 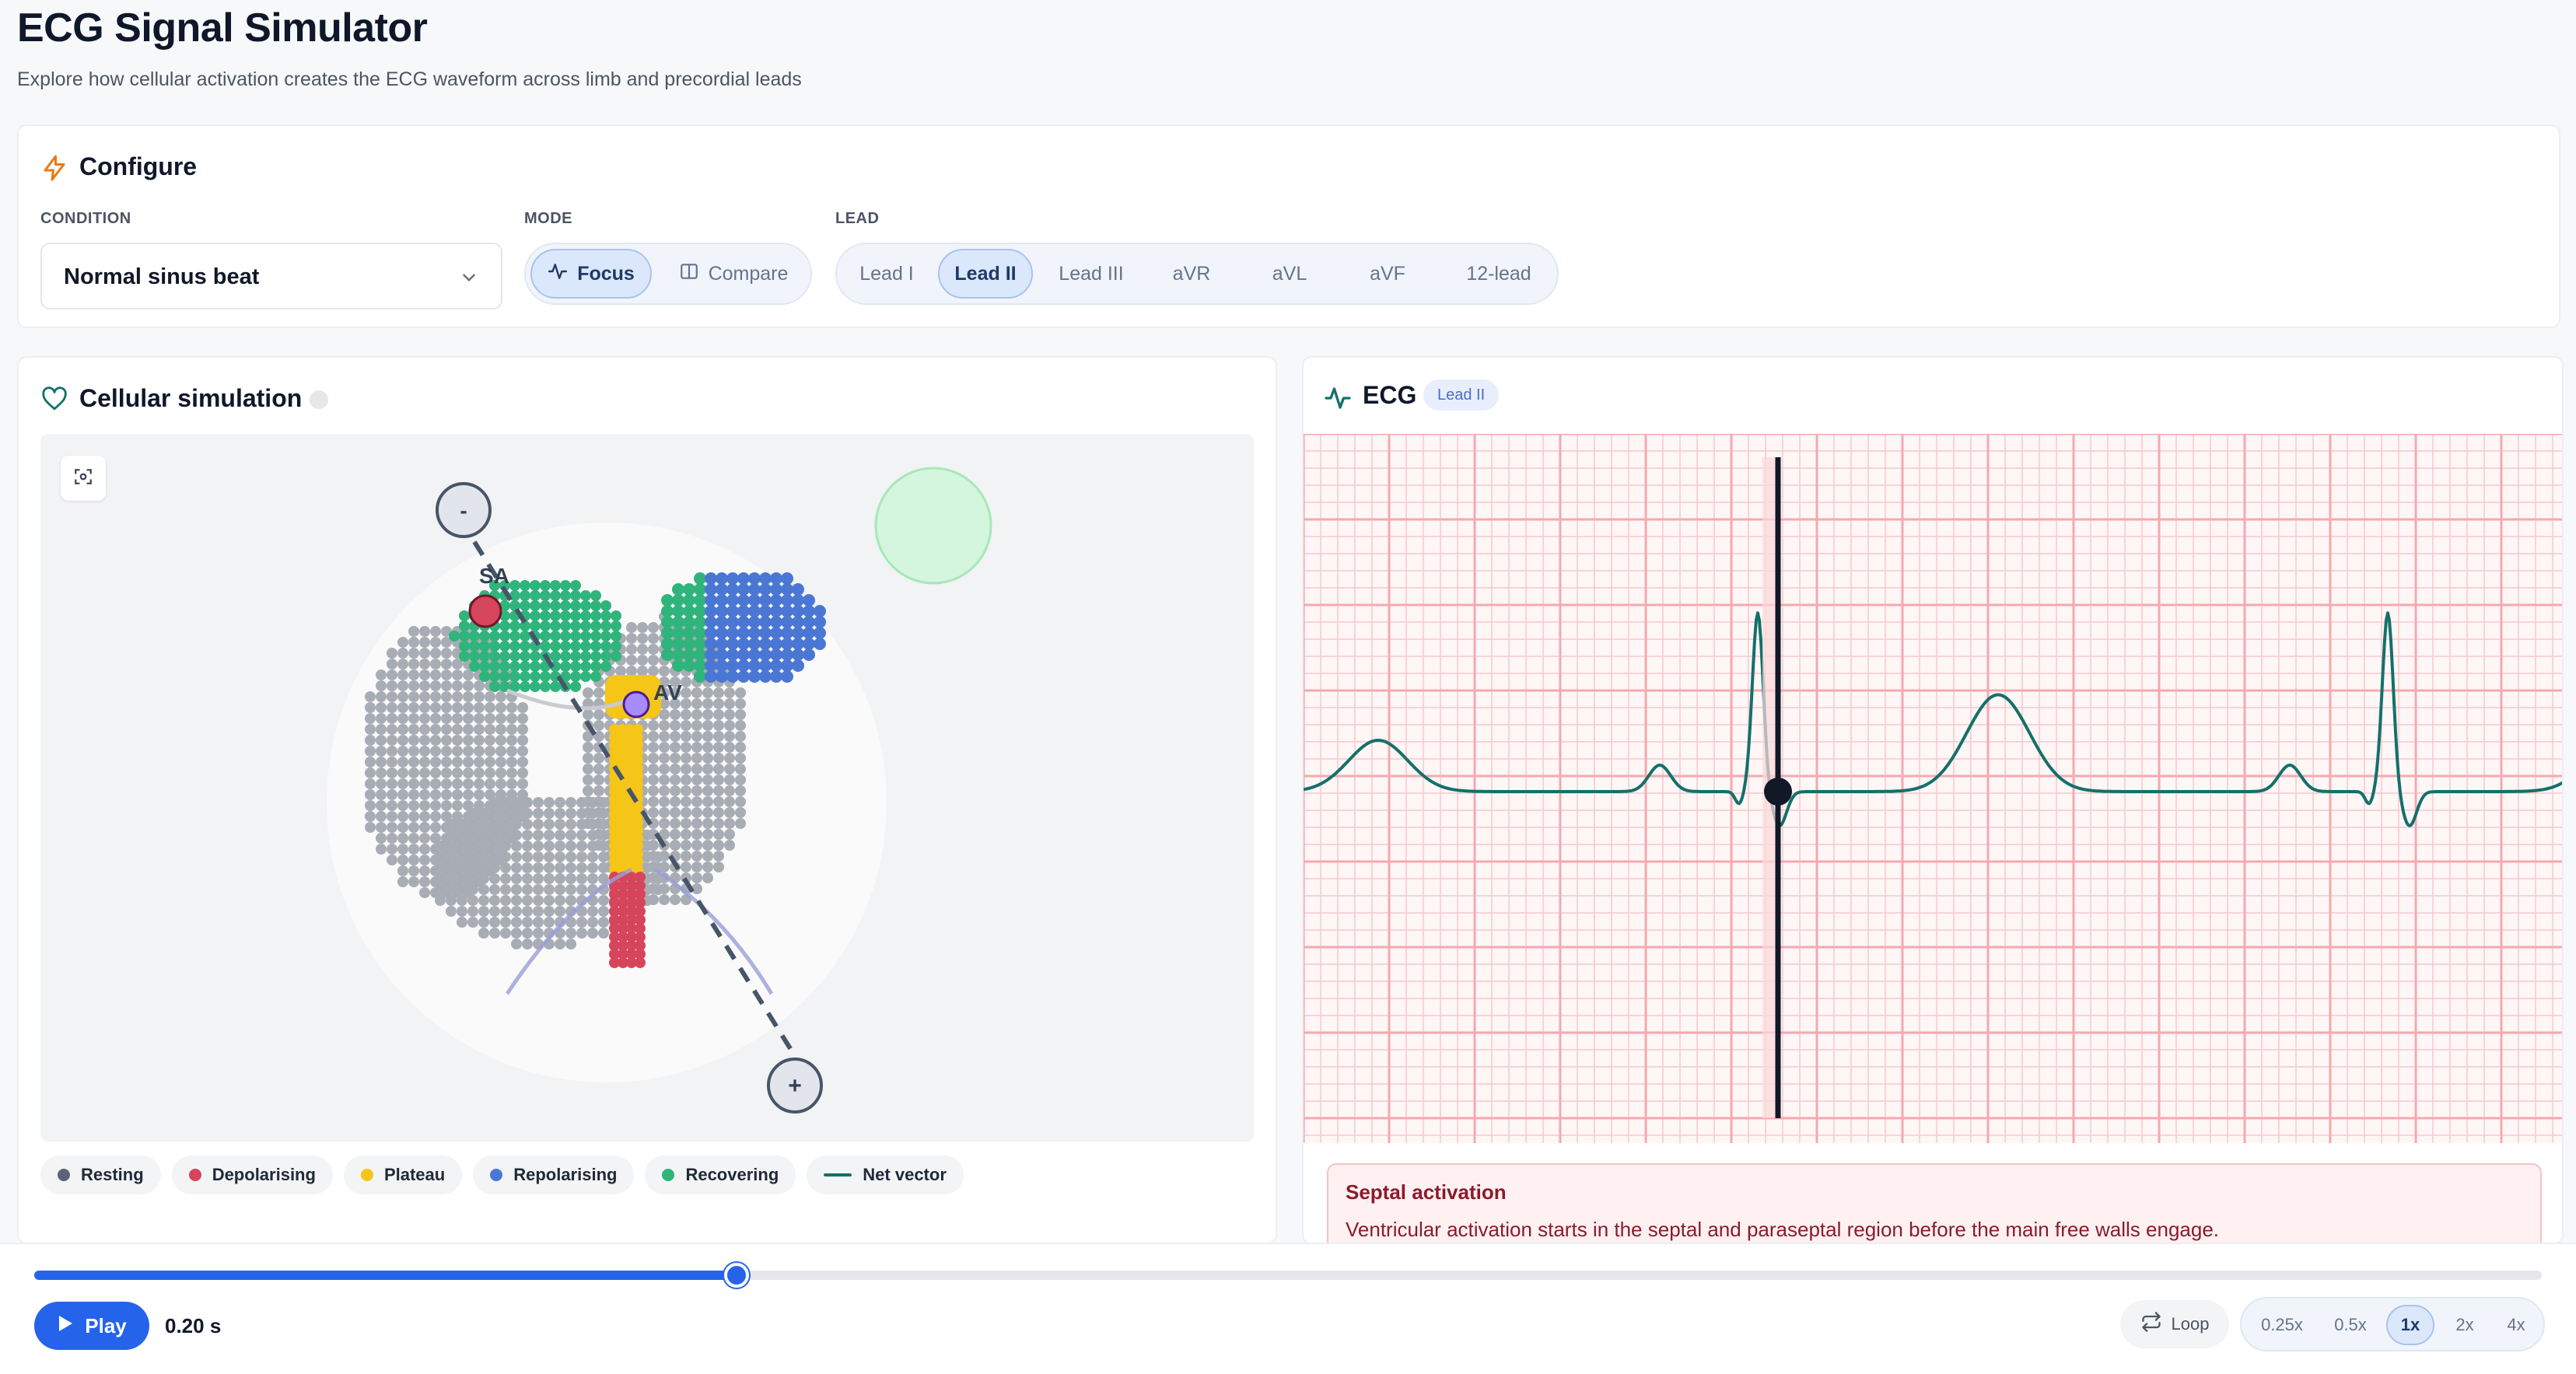 I want to click on legend-recovering: Recovering, so click(x=720, y=1174).